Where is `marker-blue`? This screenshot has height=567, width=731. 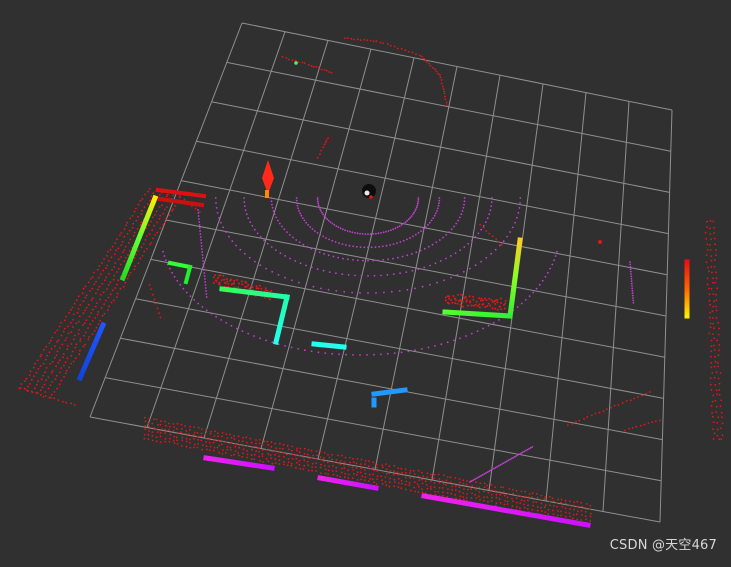 marker-blue is located at coordinates (389, 392).